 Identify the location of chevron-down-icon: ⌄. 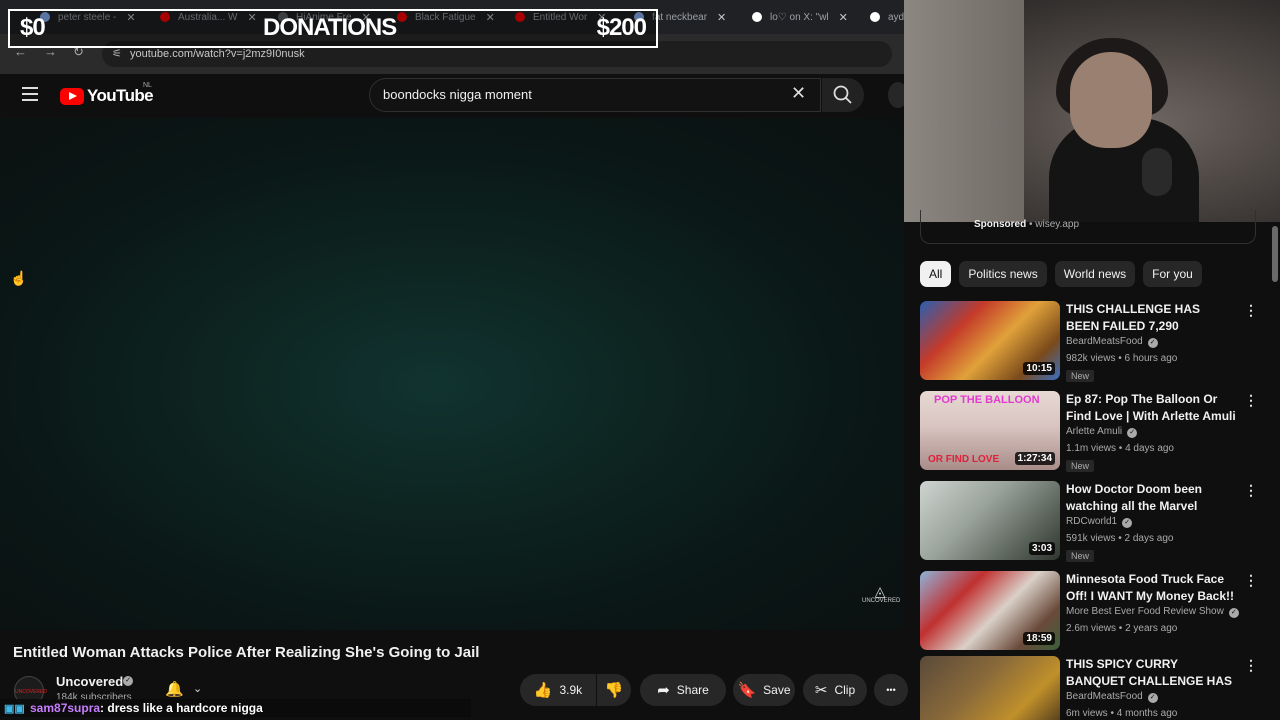
(197, 688).